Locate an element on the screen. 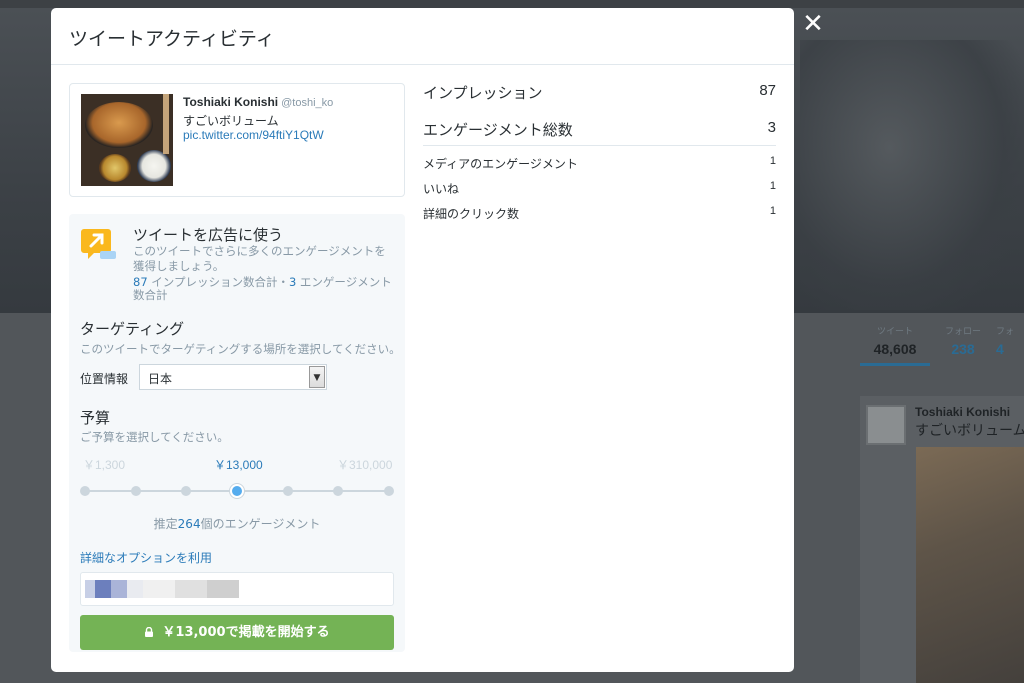 This screenshot has height=683, width=1024. estimate-value: 264 is located at coordinates (189, 524).